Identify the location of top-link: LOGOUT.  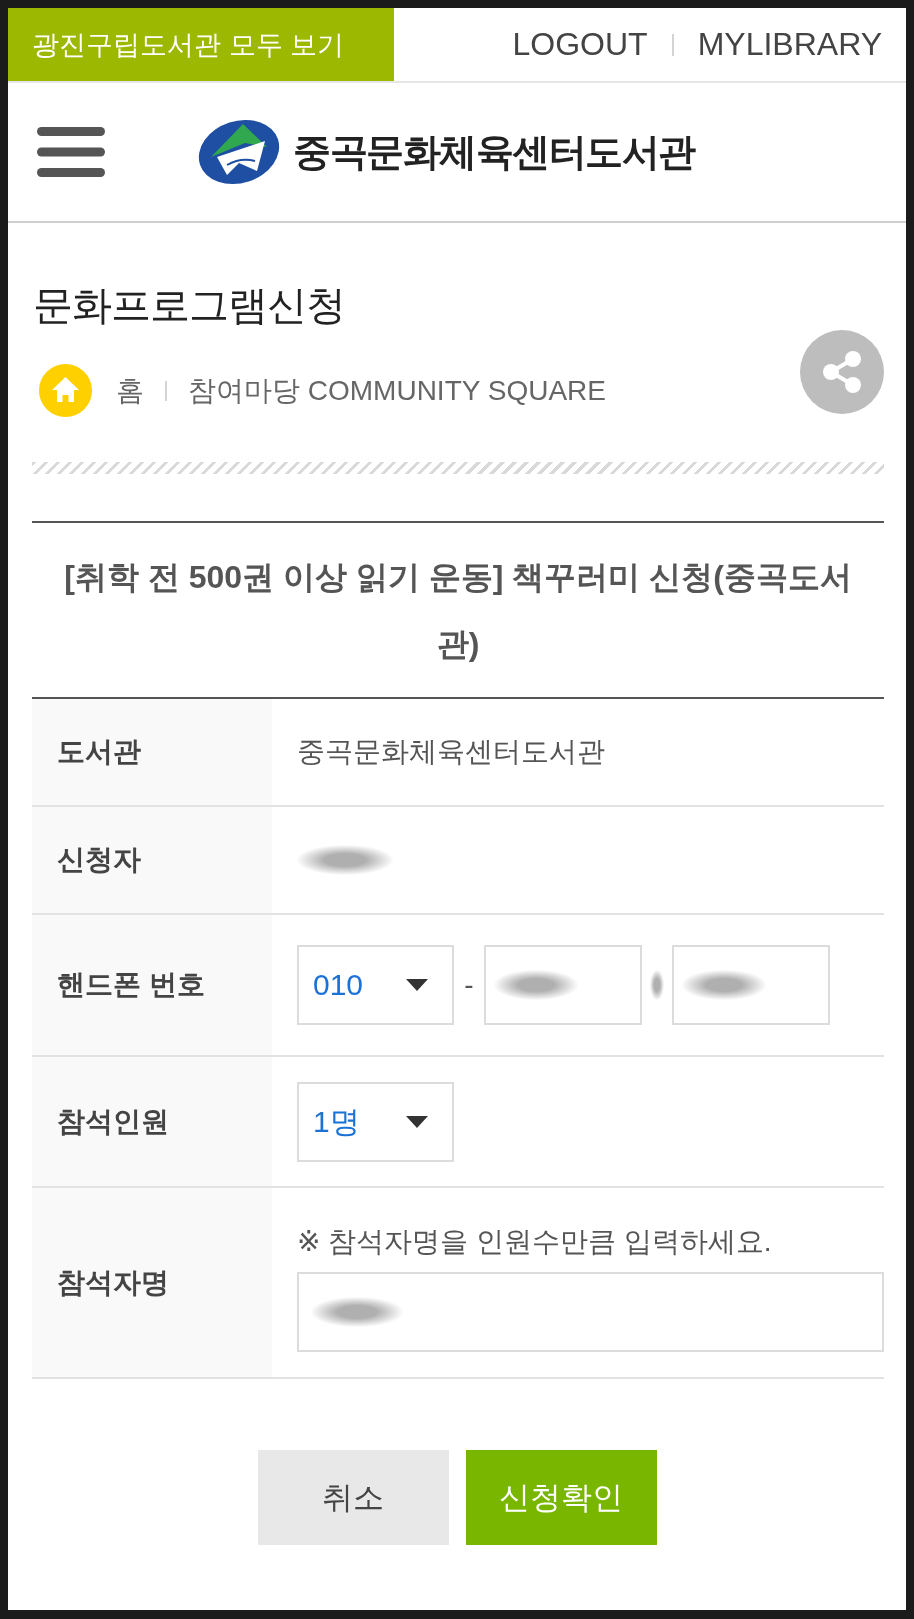
(580, 44).